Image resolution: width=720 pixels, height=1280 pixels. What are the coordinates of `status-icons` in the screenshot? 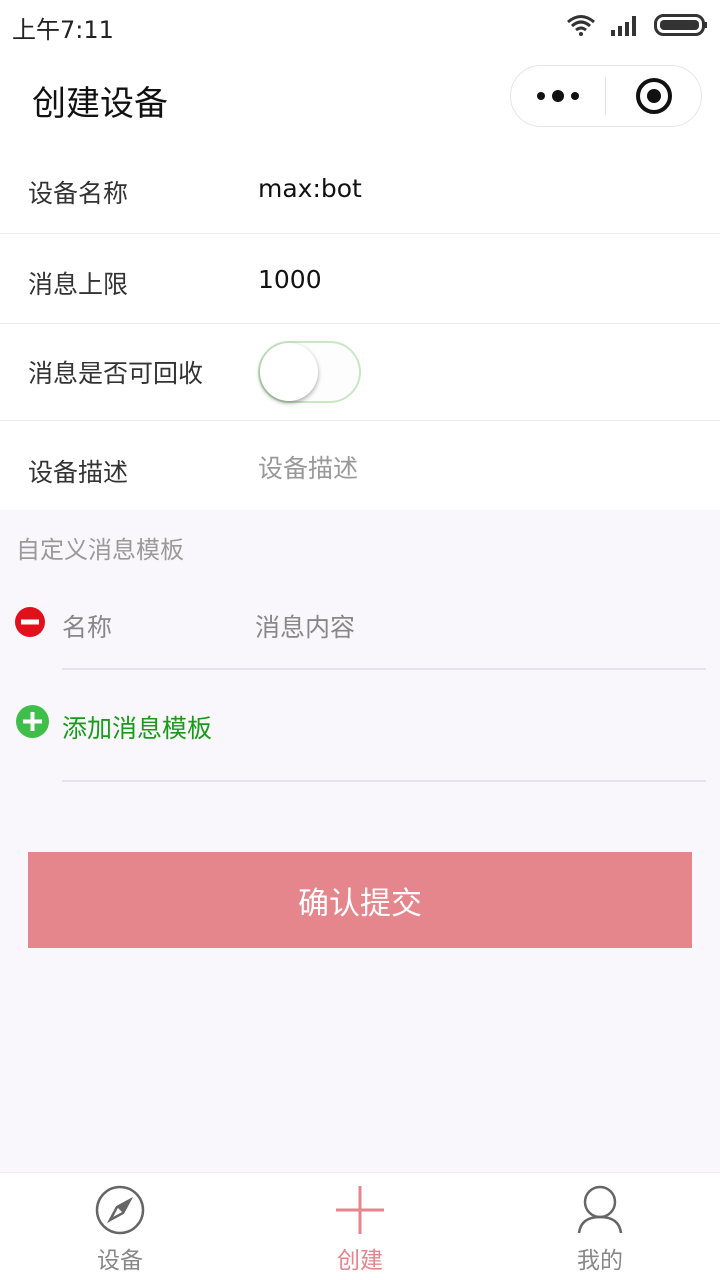 It's located at (637, 25).